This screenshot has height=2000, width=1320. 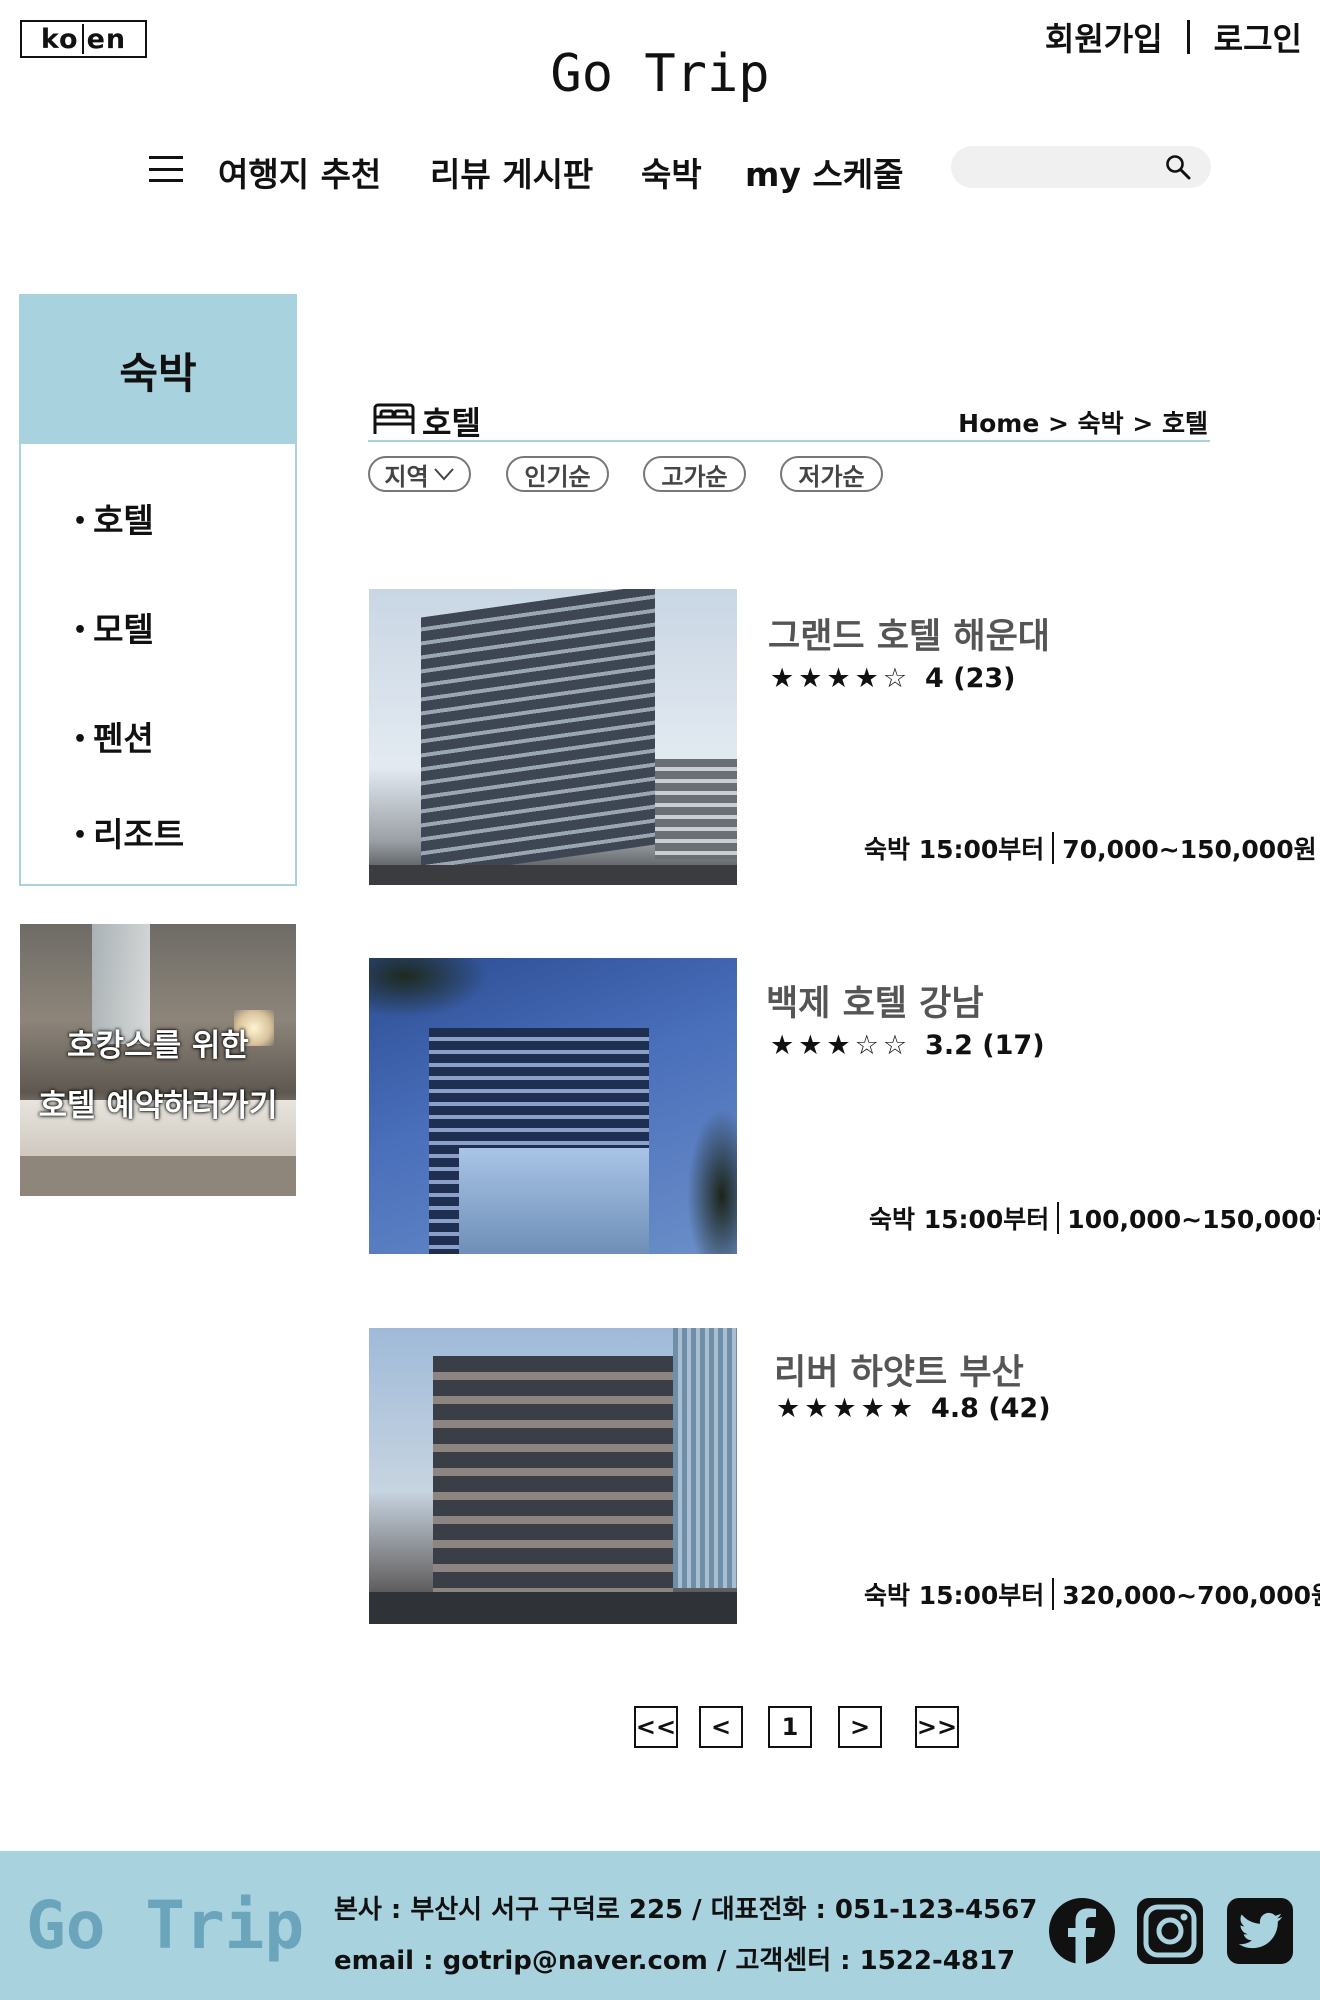 What do you see at coordinates (1178, 167) in the screenshot?
I see `search-icon` at bounding box center [1178, 167].